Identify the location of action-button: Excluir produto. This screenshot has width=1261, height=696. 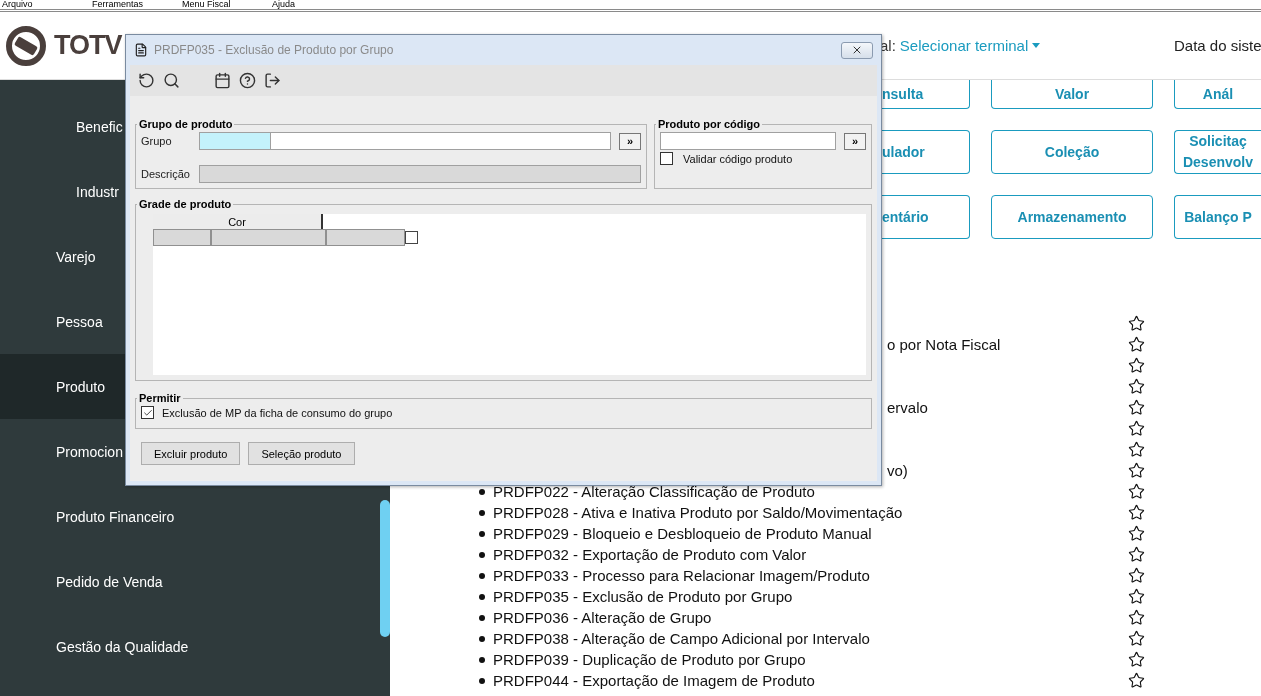
(191, 453).